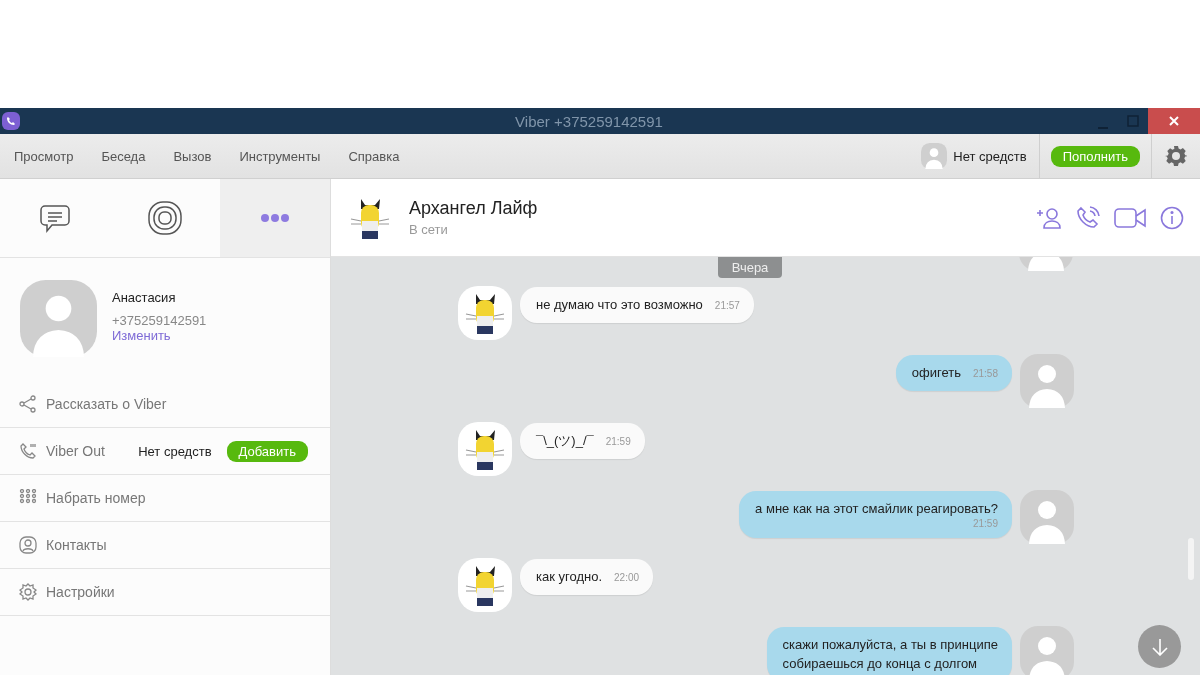  Describe the element at coordinates (192, 156) in the screenshot. I see `menu-item: Вызов` at that location.